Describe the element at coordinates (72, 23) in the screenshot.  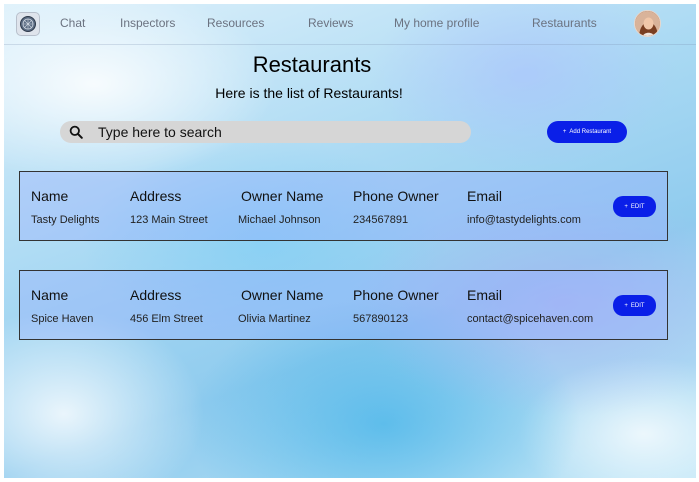
I see `nav-link-chat: Chat` at that location.